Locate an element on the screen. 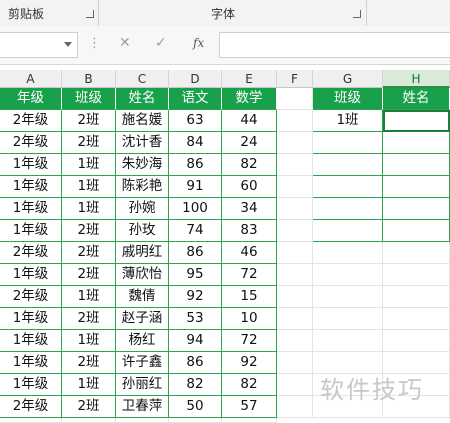 Image resolution: width=450 pixels, height=423 pixels. column-header-f: F is located at coordinates (295, 79).